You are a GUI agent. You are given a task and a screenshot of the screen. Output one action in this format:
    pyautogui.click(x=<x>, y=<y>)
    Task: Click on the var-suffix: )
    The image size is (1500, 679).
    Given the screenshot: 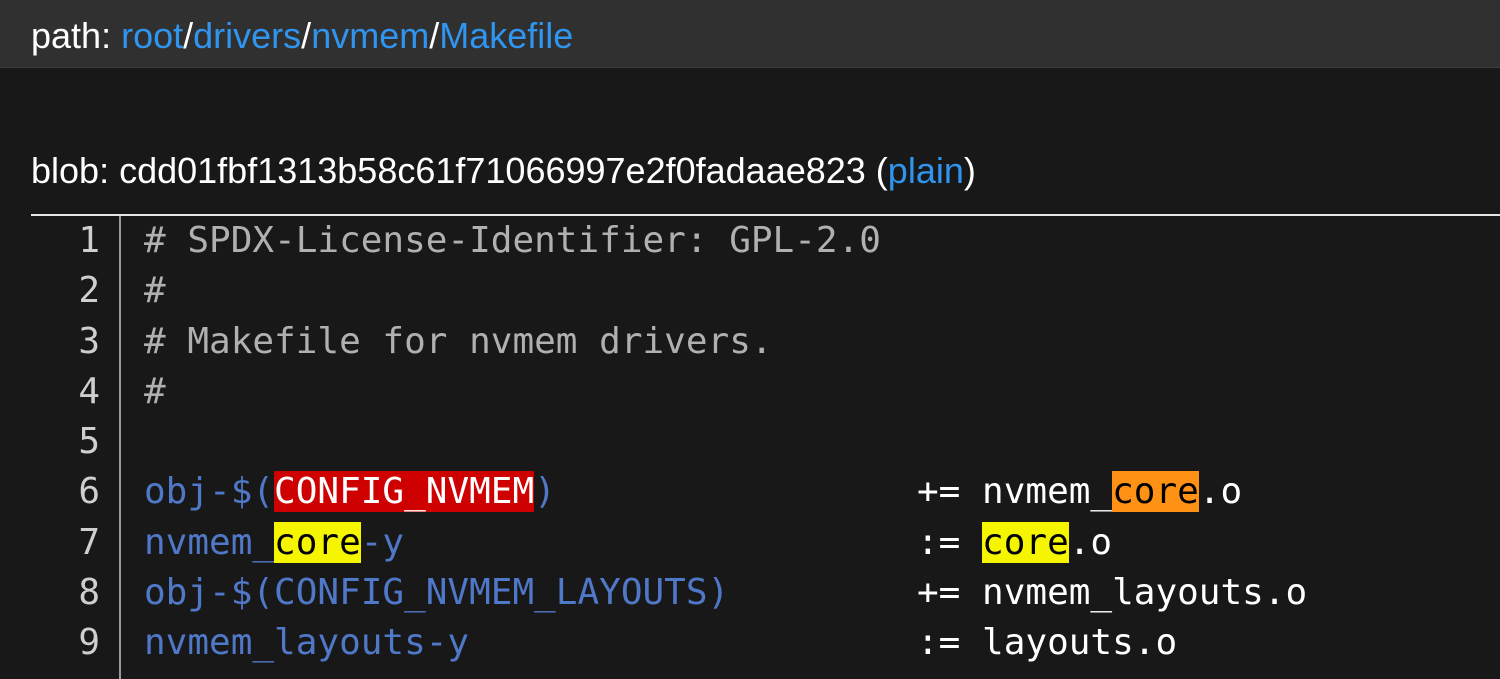 What is the action you would take?
    pyautogui.click(x=545, y=492)
    